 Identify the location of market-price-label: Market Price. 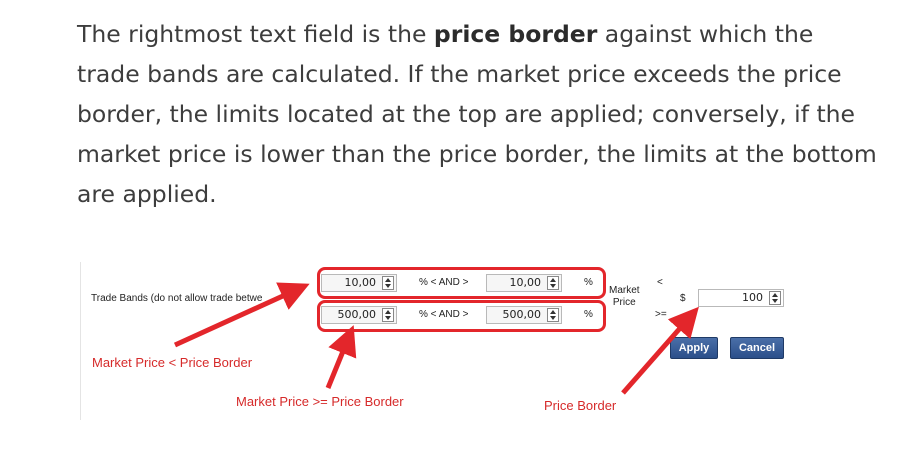
(624, 296).